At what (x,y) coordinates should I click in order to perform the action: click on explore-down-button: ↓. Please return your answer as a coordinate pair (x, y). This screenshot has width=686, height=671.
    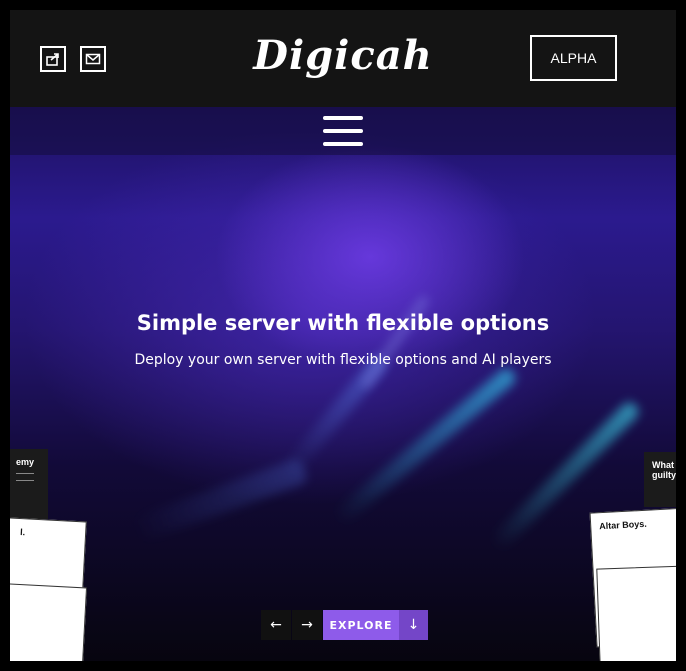
    Looking at the image, I should click on (413, 625).